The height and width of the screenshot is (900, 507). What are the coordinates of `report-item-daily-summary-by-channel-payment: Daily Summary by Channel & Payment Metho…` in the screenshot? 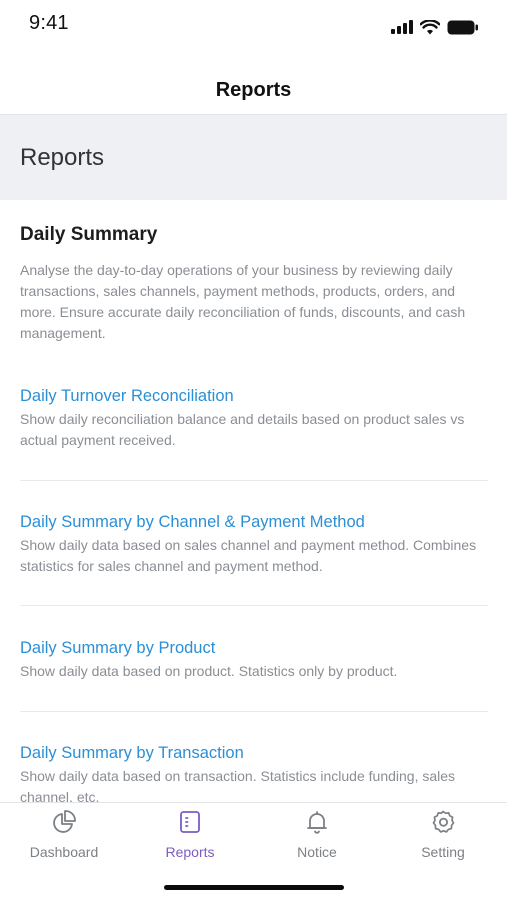 It's located at (254, 544).